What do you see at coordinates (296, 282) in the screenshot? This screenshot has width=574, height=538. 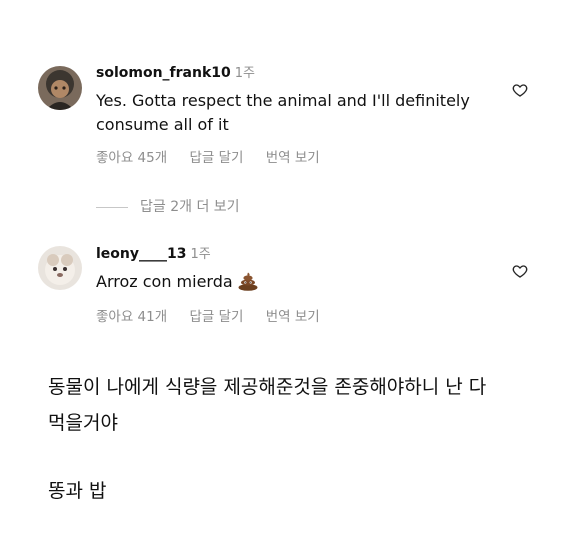 I see `comment-text: Arroz con mierda` at bounding box center [296, 282].